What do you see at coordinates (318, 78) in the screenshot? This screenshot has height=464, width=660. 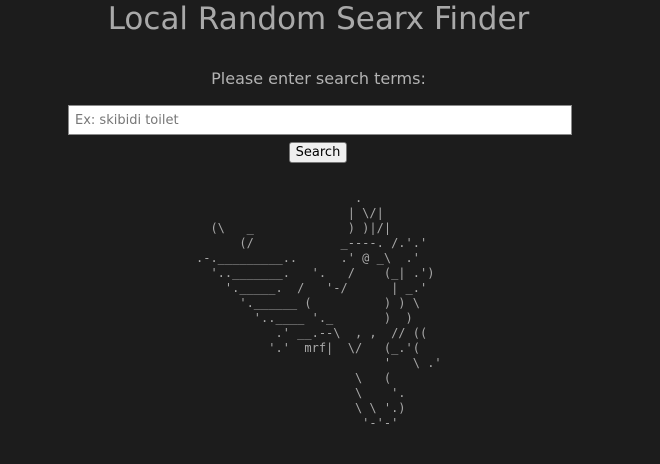 I see `search-prompt-label: Please enter search terms:` at bounding box center [318, 78].